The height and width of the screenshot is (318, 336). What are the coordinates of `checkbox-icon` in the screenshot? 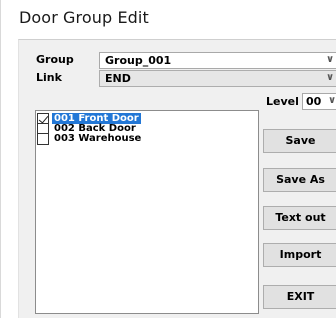 It's located at (43, 139).